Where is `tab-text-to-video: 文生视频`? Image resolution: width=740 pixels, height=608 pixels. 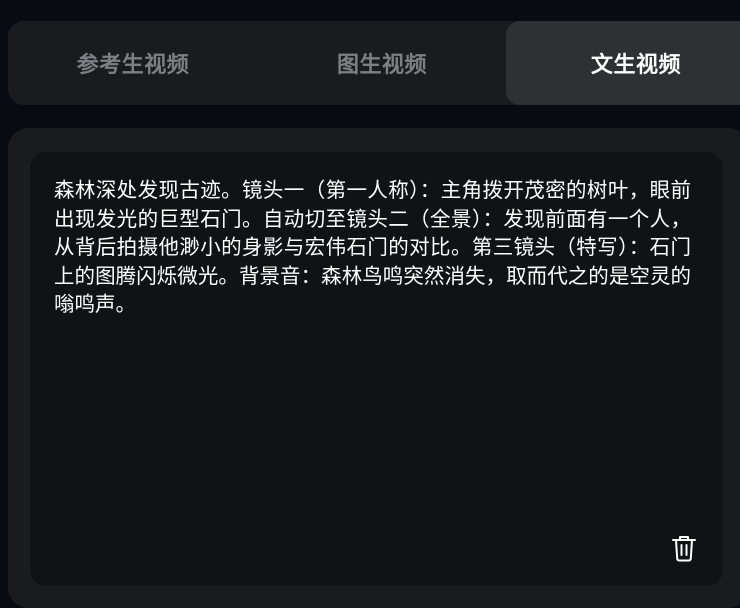
tab-text-to-video: 文生视频 is located at coordinates (623, 63).